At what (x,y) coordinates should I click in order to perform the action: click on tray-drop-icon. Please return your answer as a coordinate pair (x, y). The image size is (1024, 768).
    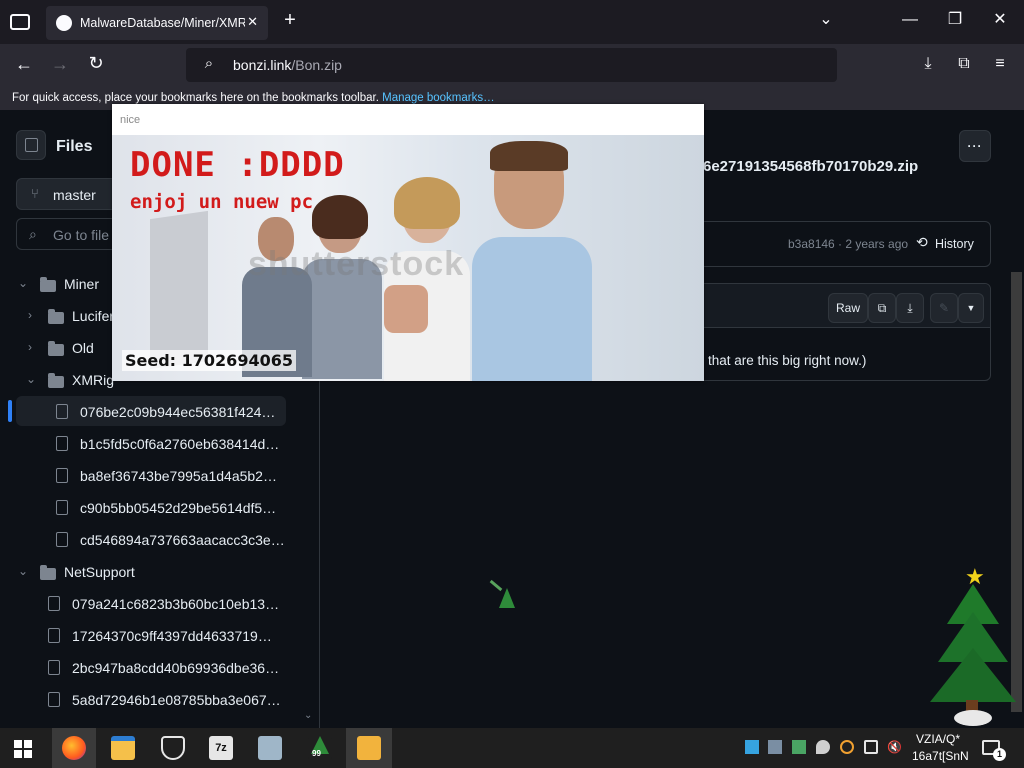
    Looking at the image, I should click on (823, 747).